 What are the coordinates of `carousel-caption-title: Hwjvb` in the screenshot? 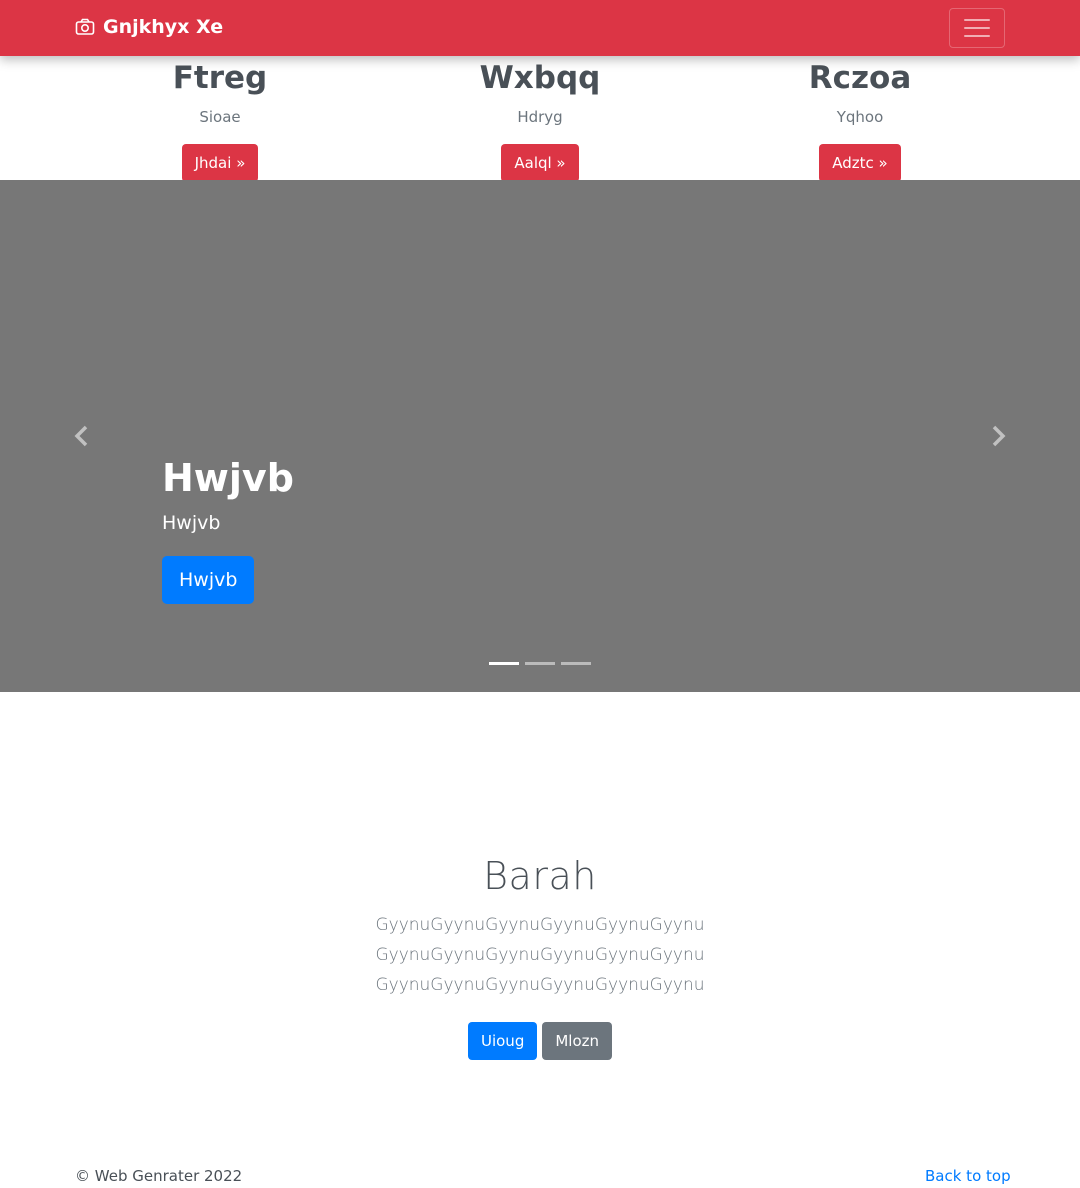 It's located at (228, 478).